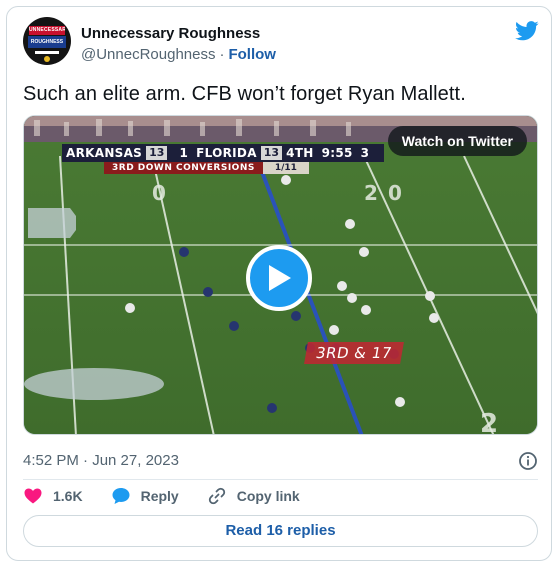  I want to click on like-count: 1.6K, so click(68, 496).